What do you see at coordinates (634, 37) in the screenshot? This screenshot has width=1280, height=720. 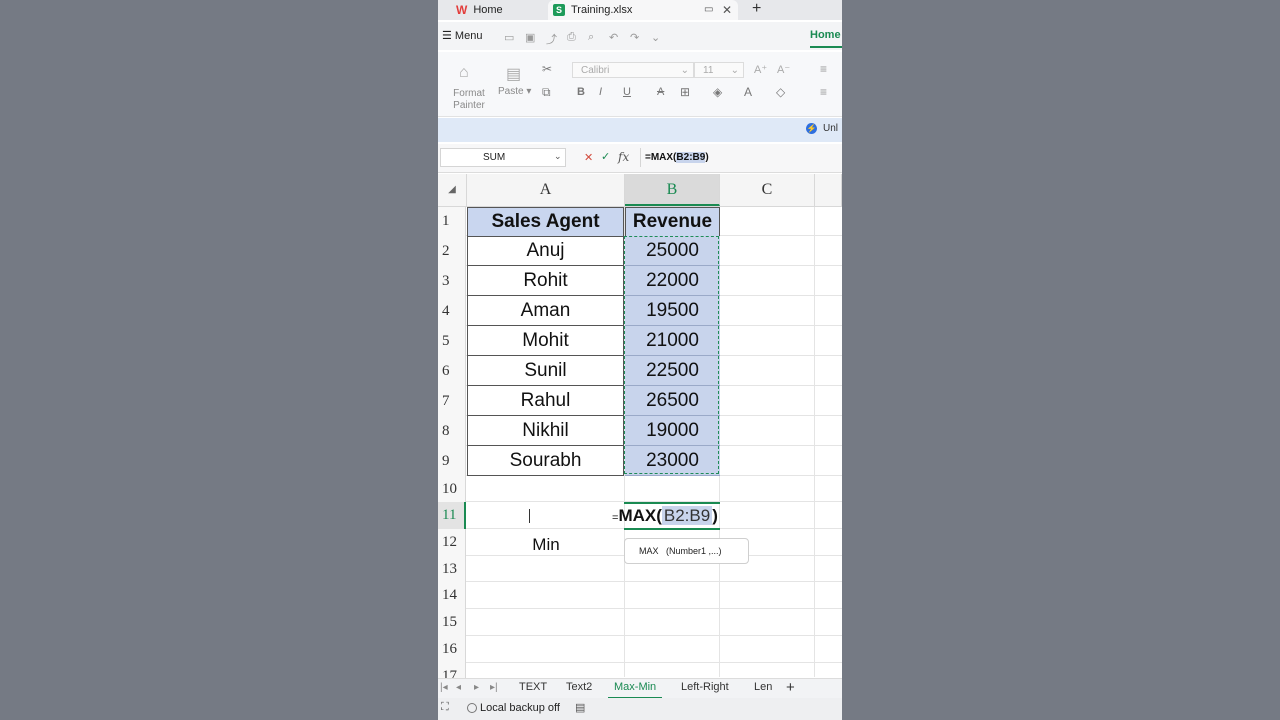 I see `redo-icon: ↷` at bounding box center [634, 37].